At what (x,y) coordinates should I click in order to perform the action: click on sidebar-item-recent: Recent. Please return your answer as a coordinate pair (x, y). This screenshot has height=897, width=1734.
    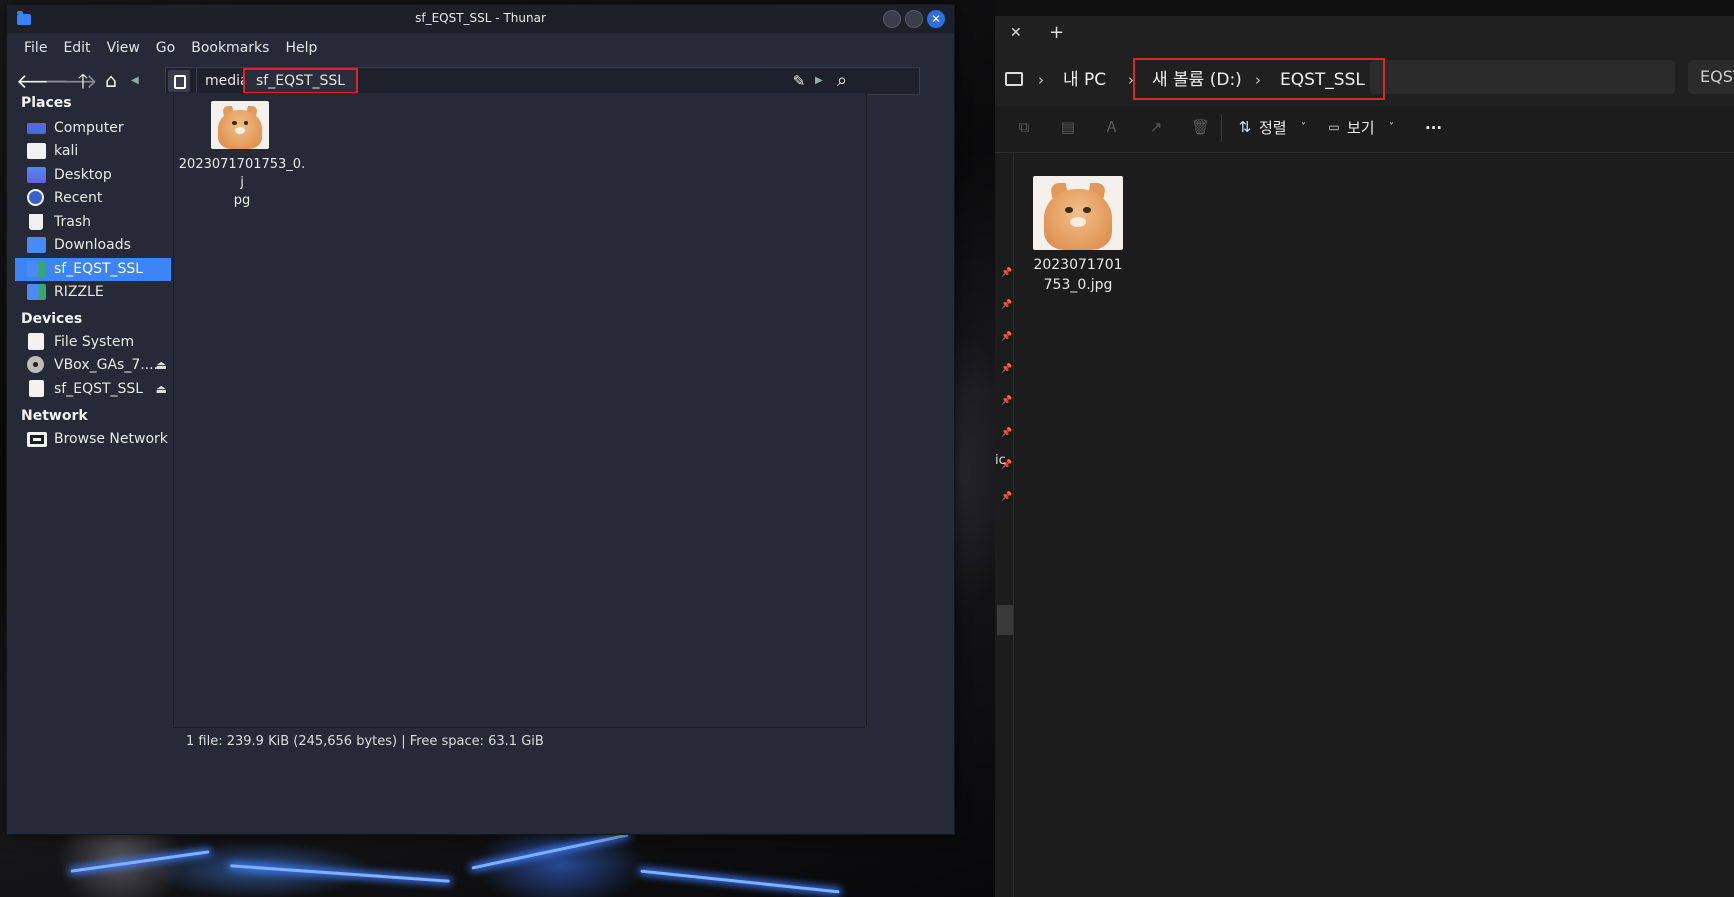
    Looking at the image, I should click on (93, 198).